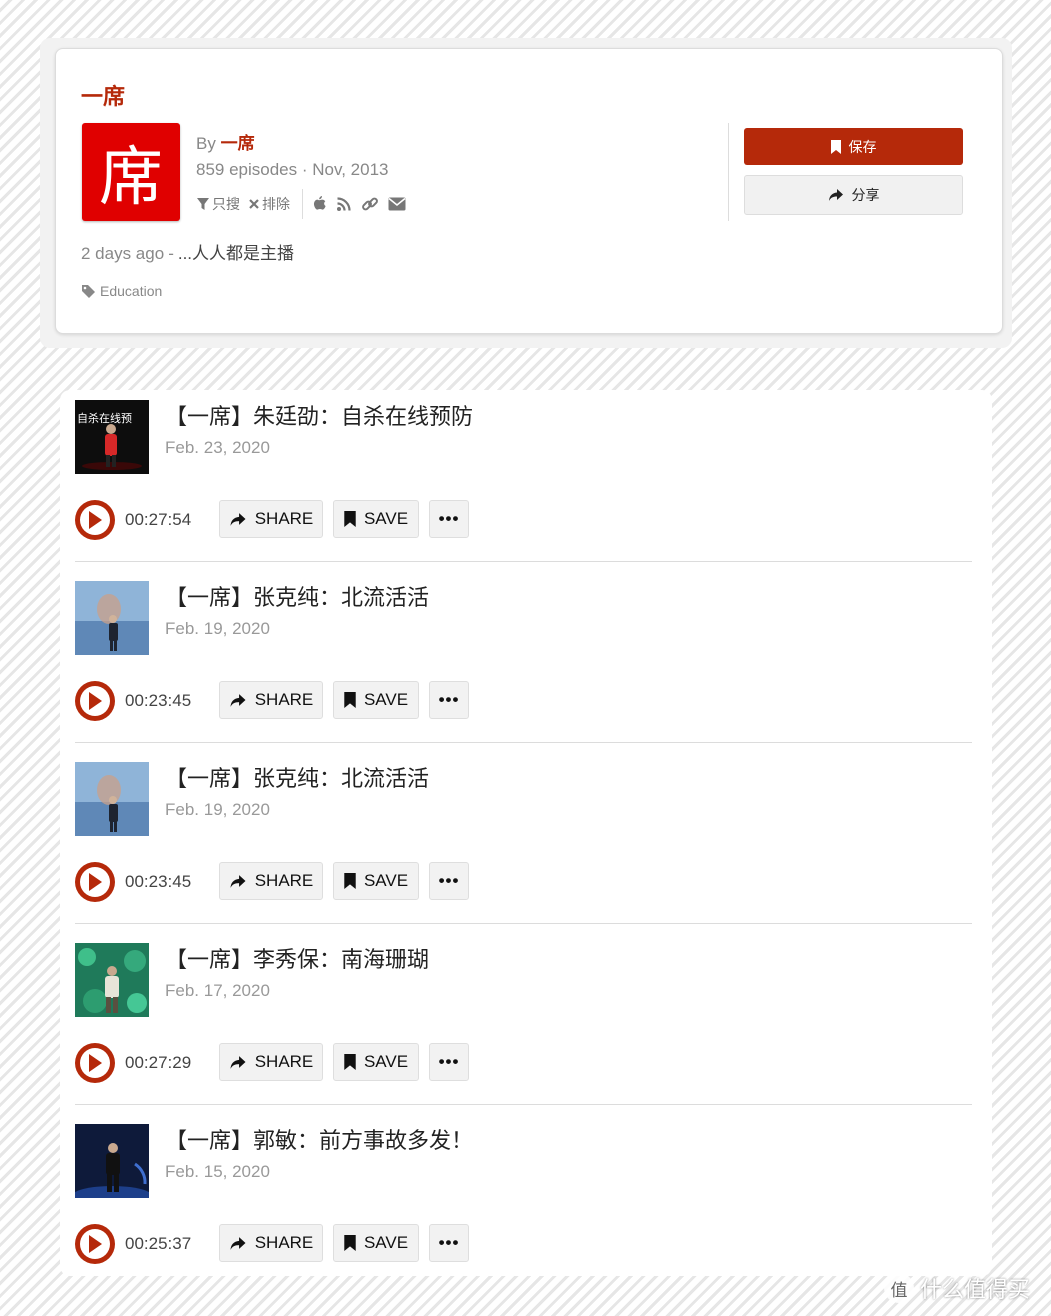 Image resolution: width=1051 pixels, height=1316 pixels. I want to click on exclude-label: 排除, so click(276, 204).